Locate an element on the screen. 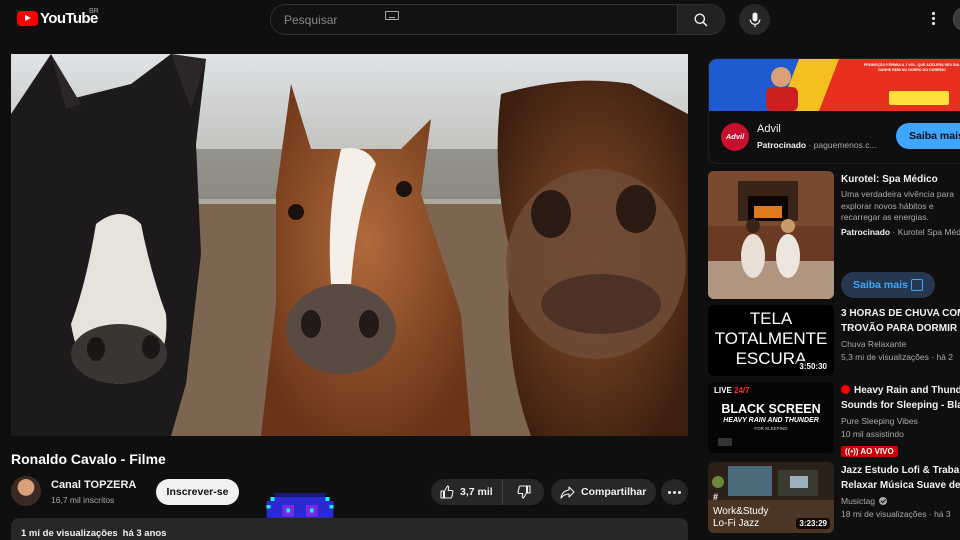 Image resolution: width=960 pixels, height=540 pixels. ad-cta-button: Saiba mais is located at coordinates (928, 136).